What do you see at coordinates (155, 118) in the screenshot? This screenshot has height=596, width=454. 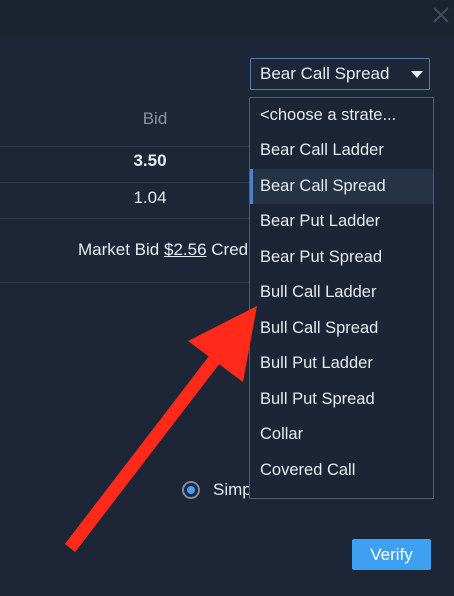 I see `bid-column-header: Bid` at bounding box center [155, 118].